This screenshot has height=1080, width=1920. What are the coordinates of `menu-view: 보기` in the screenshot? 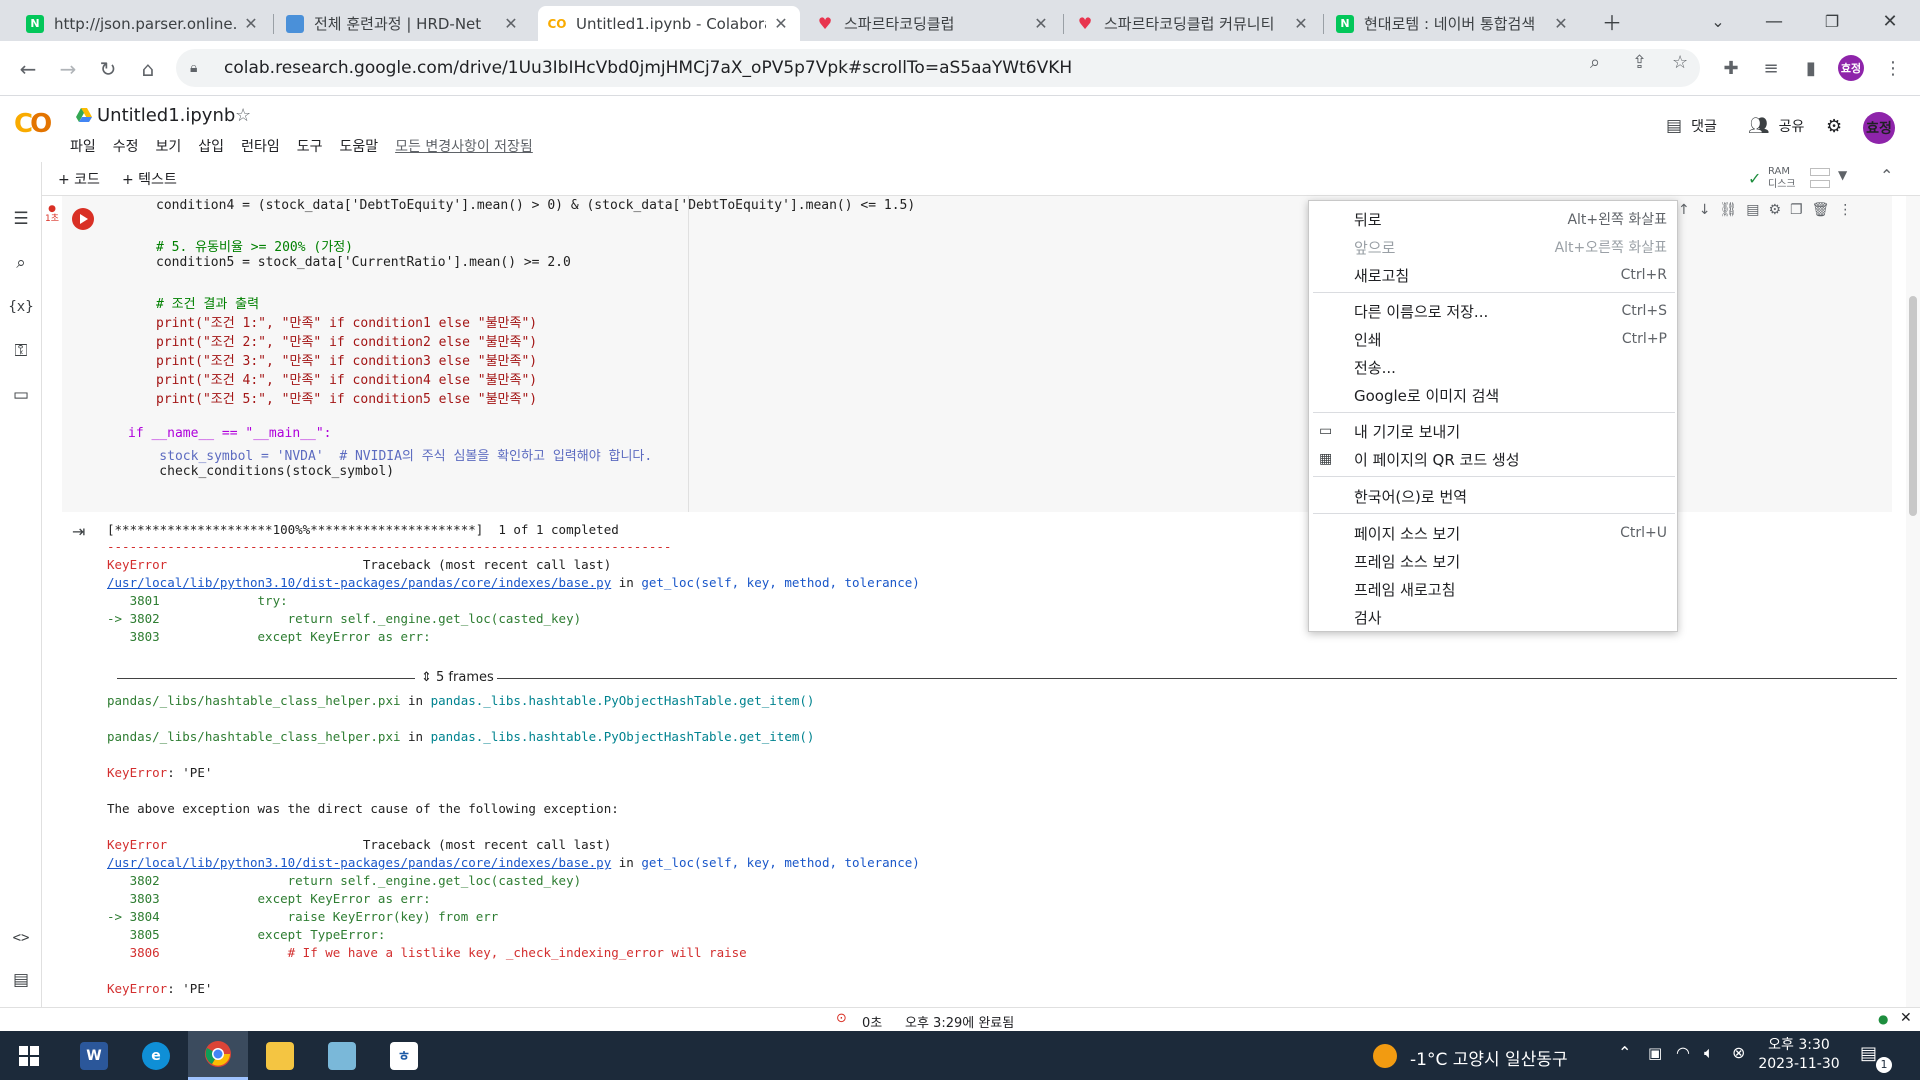 It's located at (169, 146).